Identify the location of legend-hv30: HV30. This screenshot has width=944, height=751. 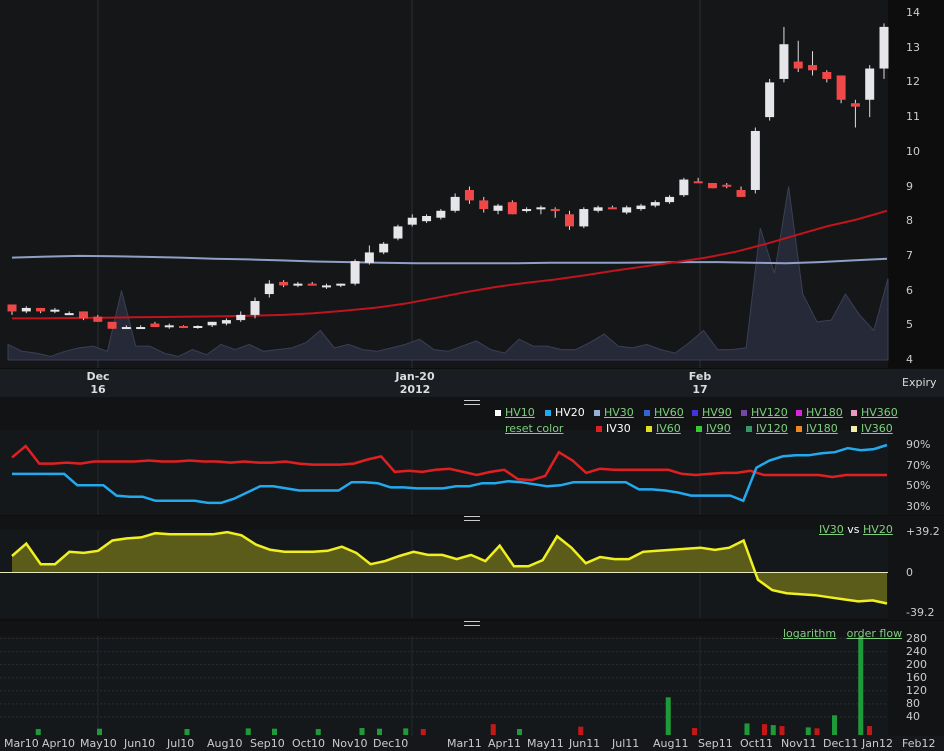
(614, 412).